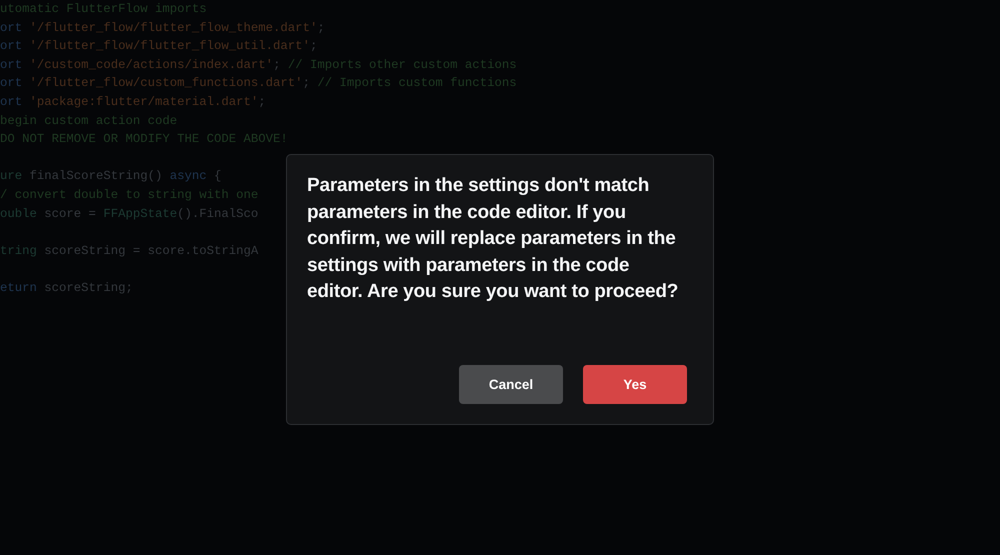  What do you see at coordinates (188, 177) in the screenshot?
I see `code-text: async` at bounding box center [188, 177].